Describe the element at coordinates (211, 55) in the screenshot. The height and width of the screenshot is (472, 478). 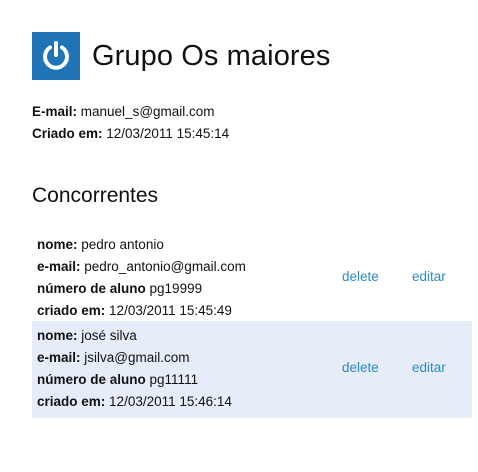
I see `page-title: Grupo Os maiores` at that location.